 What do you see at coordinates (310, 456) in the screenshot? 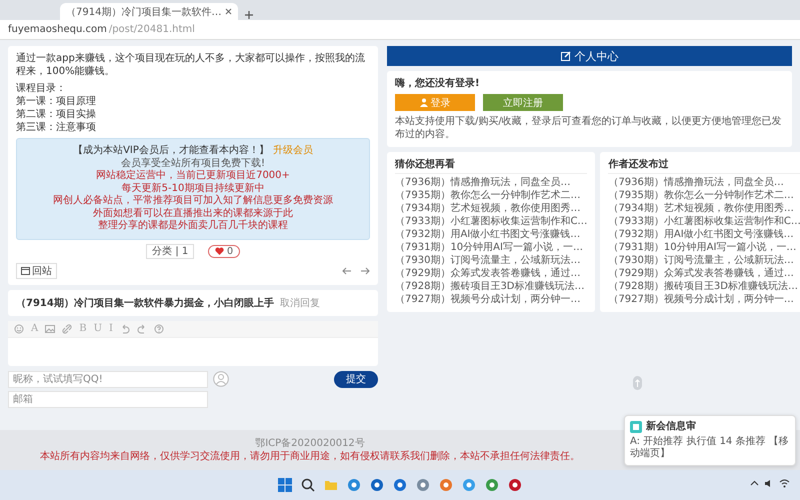
I see `disclaimer-text: 本站所有内容均来自网络，仅供学习交流使用，请勿用于商业用途，如有侵权请联系我们删除，本站不承担任何法律责任。` at bounding box center [310, 456].